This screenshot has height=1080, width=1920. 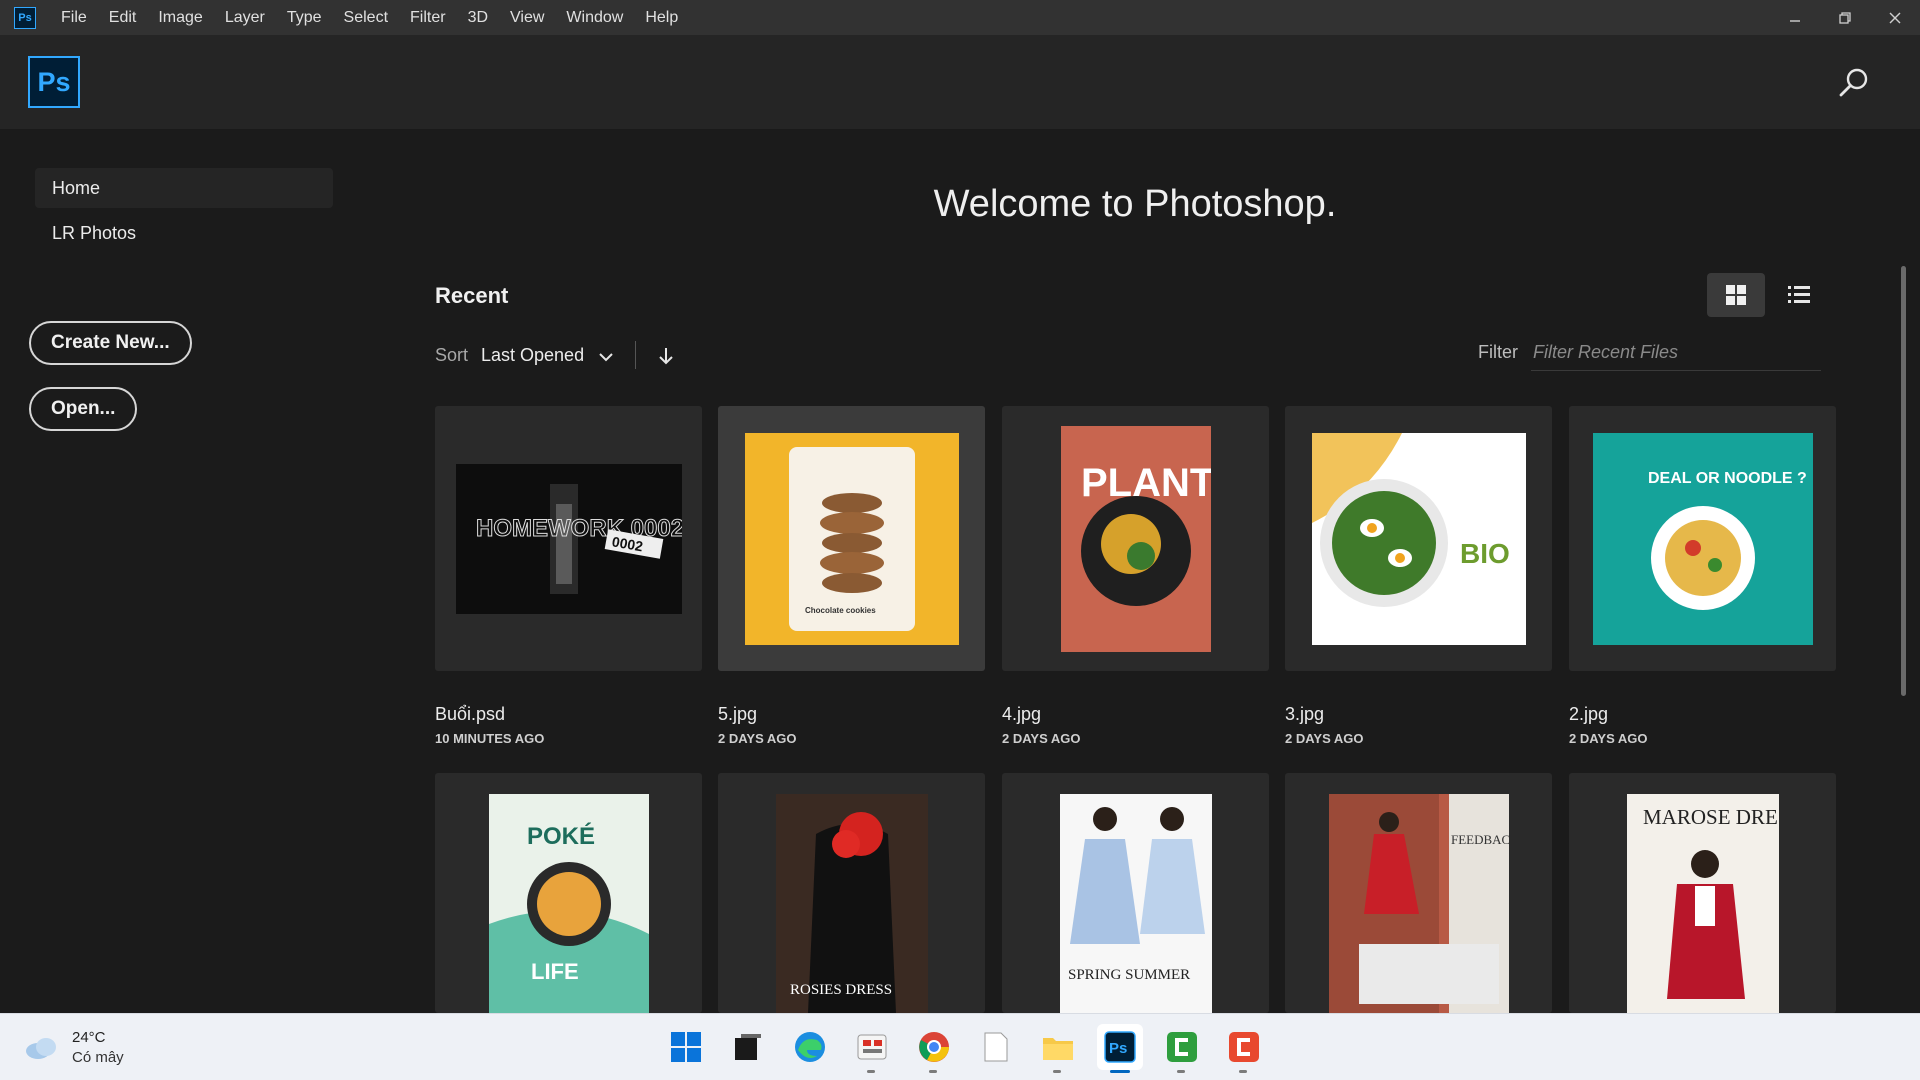 I want to click on search-button, so click(x=1854, y=83).